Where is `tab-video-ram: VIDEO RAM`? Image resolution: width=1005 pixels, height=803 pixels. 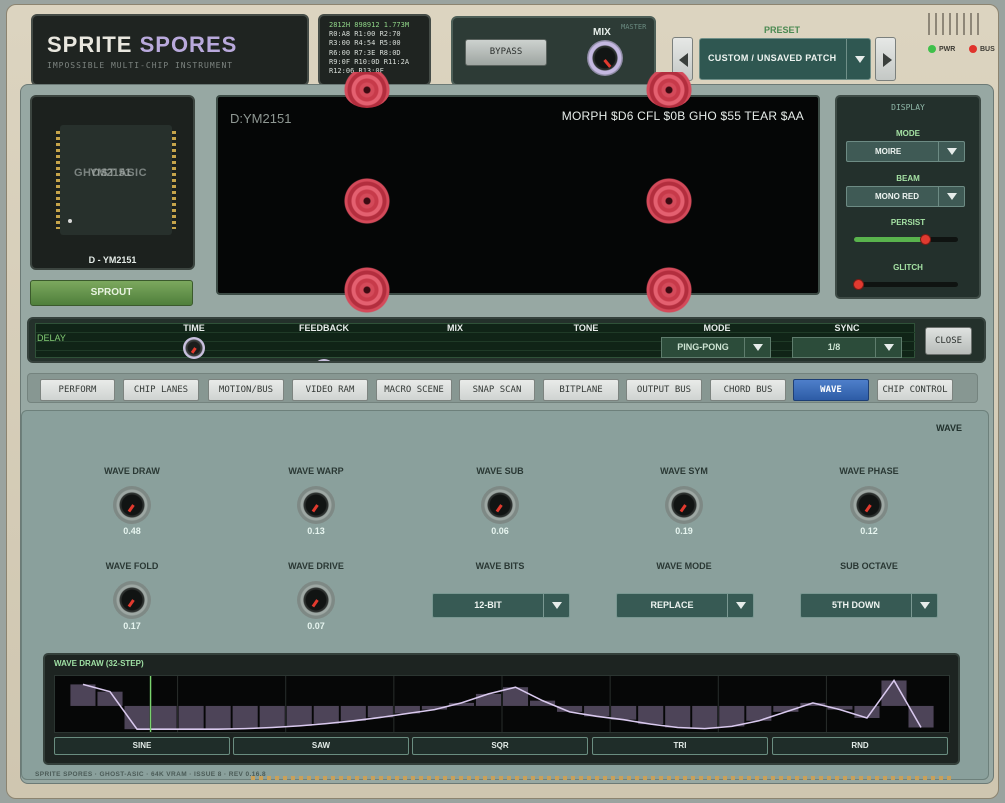 tab-video-ram: VIDEO RAM is located at coordinates (330, 390).